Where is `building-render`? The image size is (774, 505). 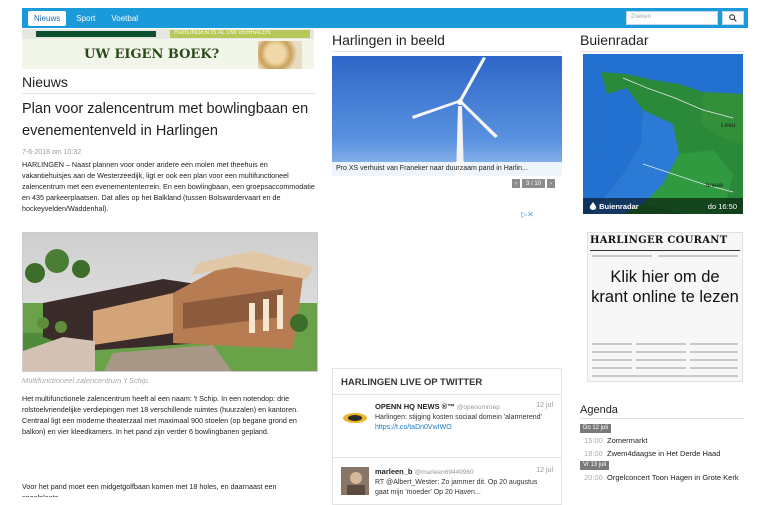
building-render is located at coordinates (170, 302).